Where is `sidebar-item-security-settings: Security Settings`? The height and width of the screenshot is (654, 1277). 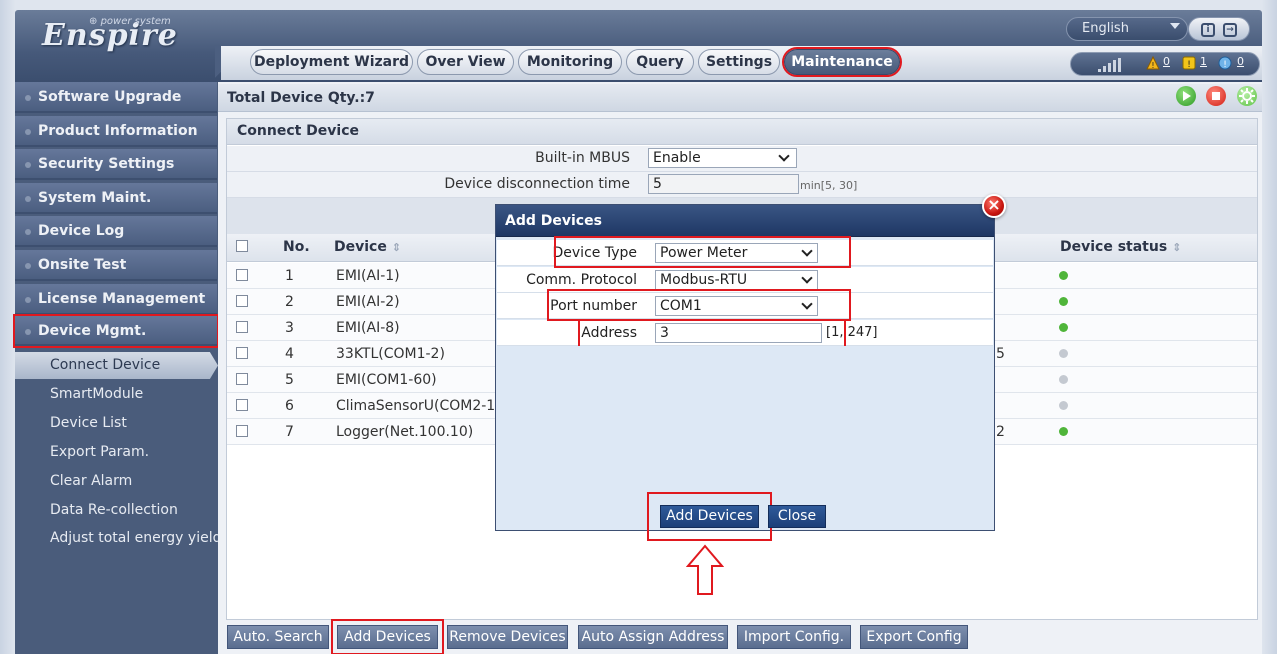
sidebar-item-security-settings: Security Settings is located at coordinates (116, 164).